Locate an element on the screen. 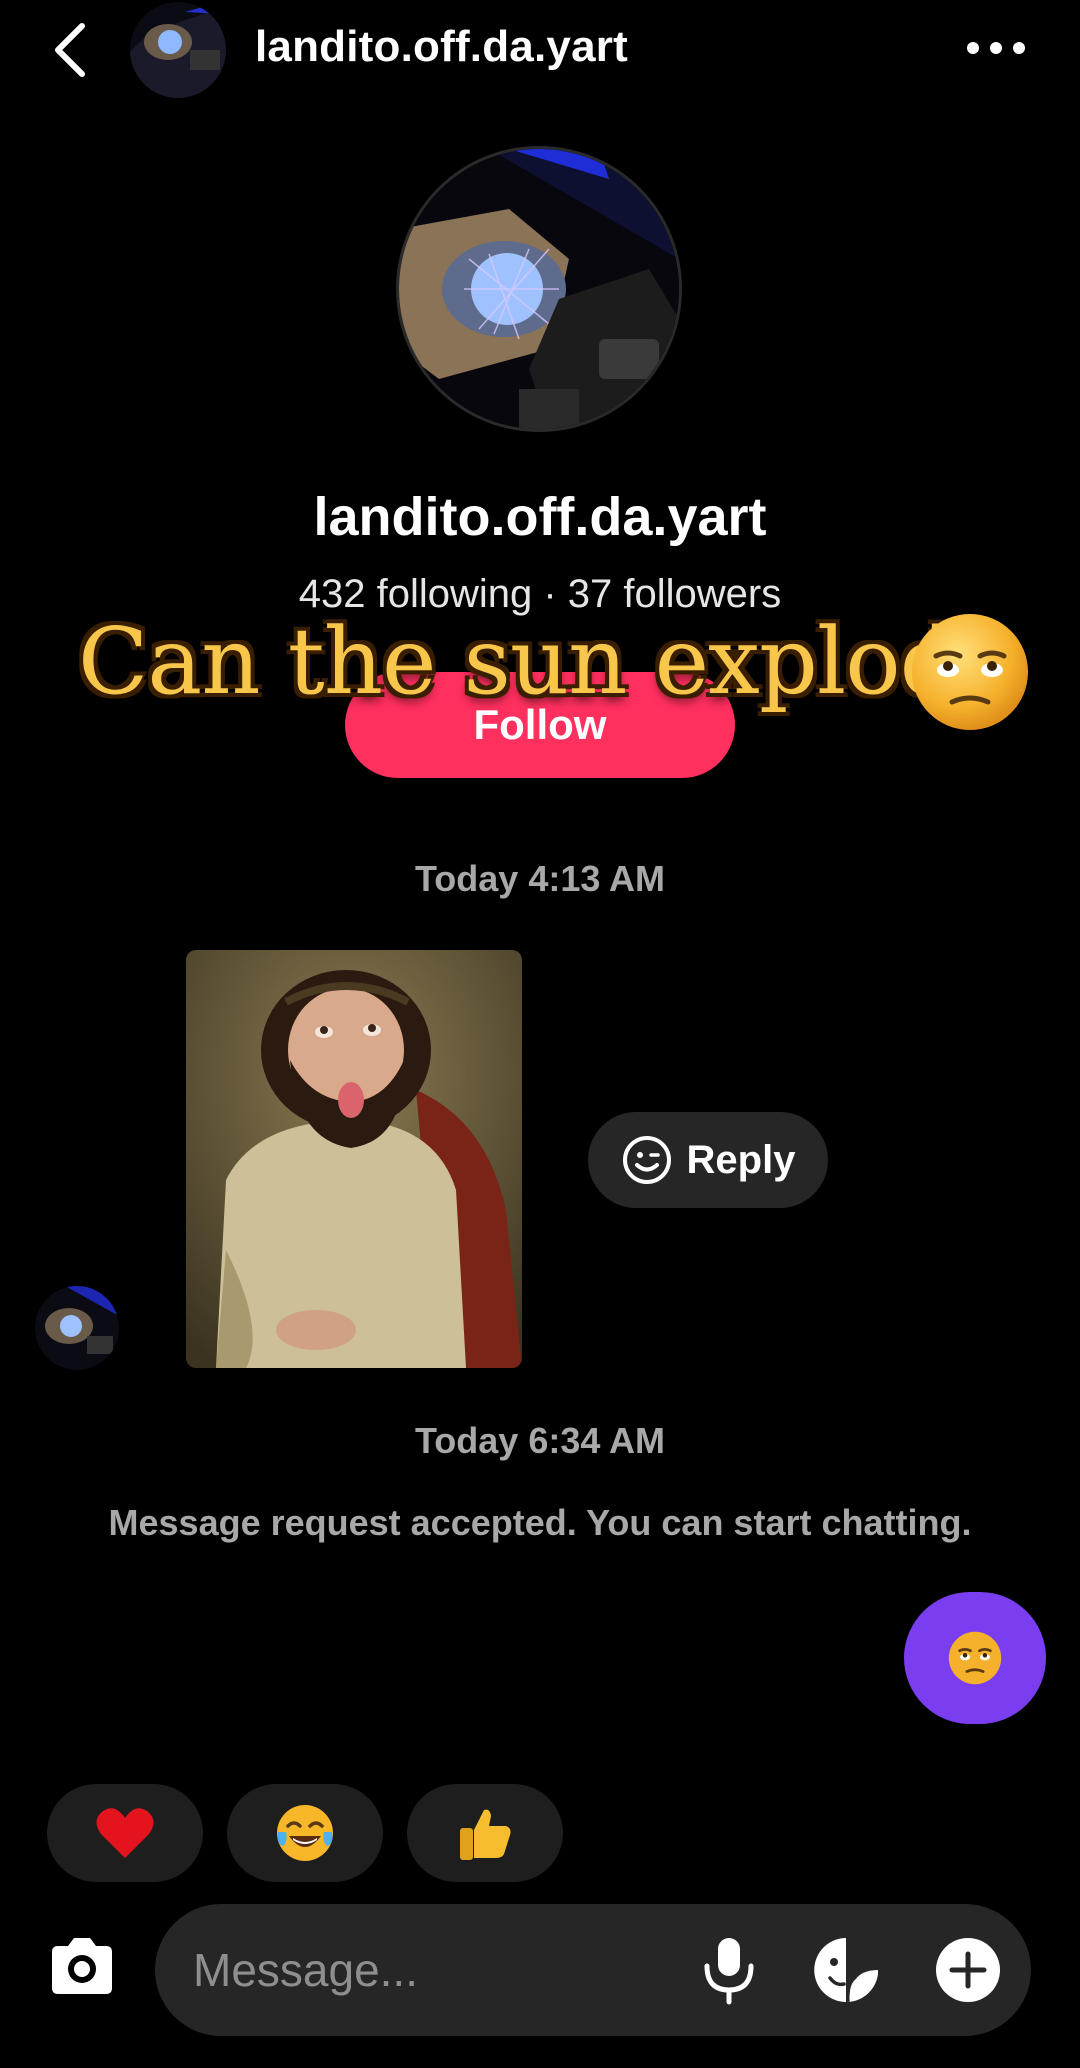 The width and height of the screenshot is (1080, 2068). sticker-button is located at coordinates (846, 1970).